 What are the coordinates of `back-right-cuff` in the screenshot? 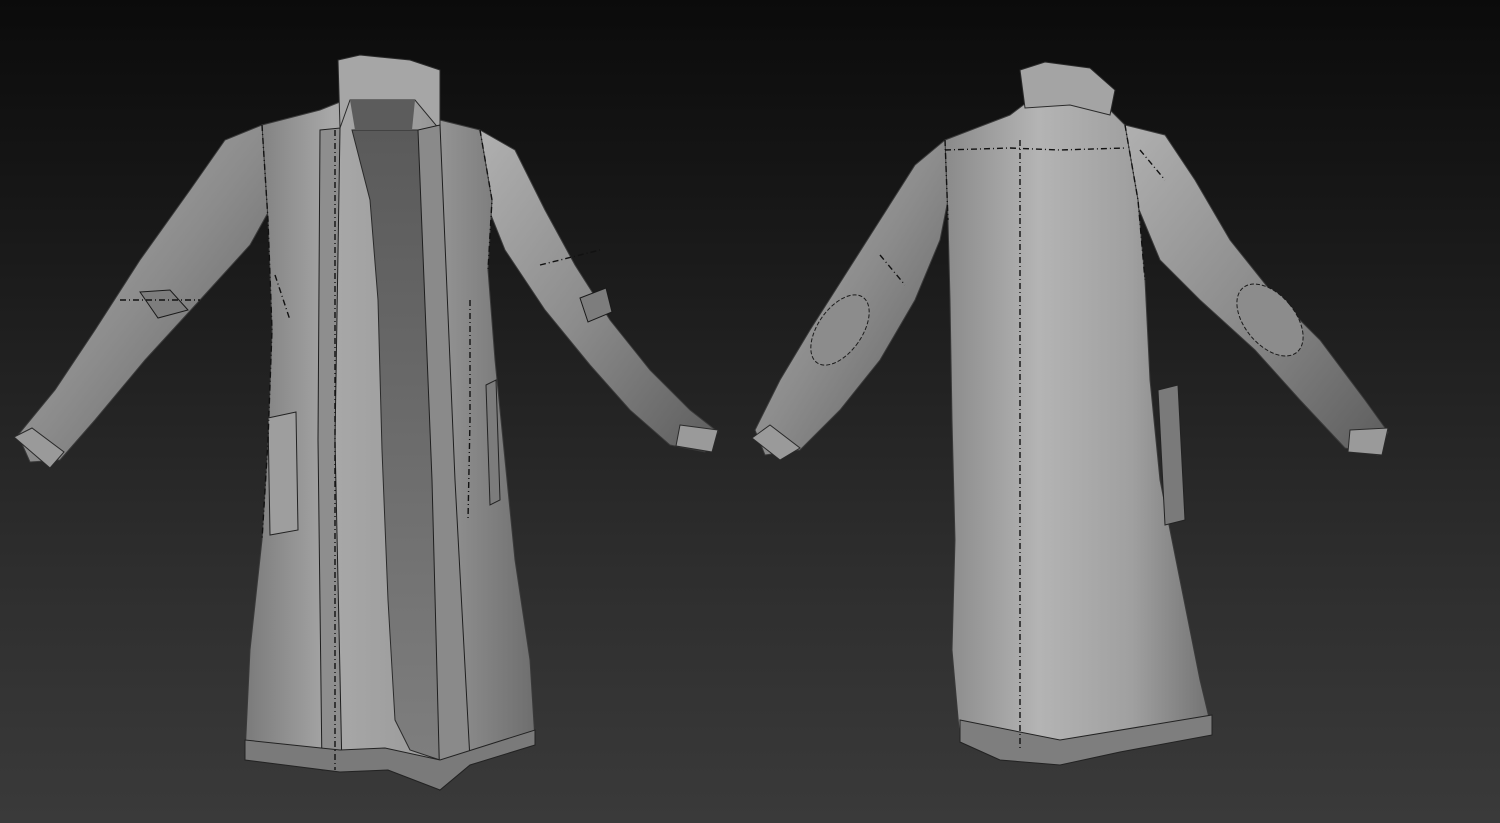 It's located at (1368, 441).